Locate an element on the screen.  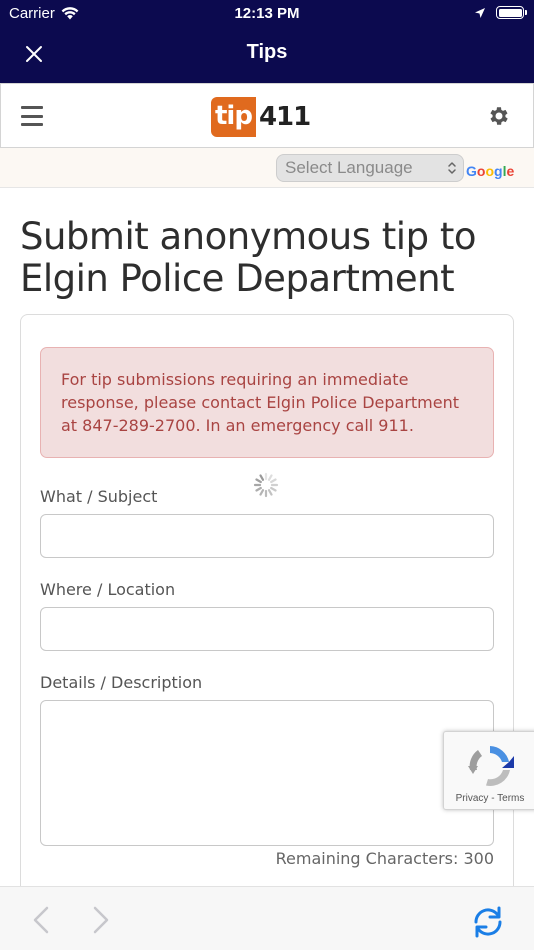
browser-toolbar is located at coordinates (267, 918).